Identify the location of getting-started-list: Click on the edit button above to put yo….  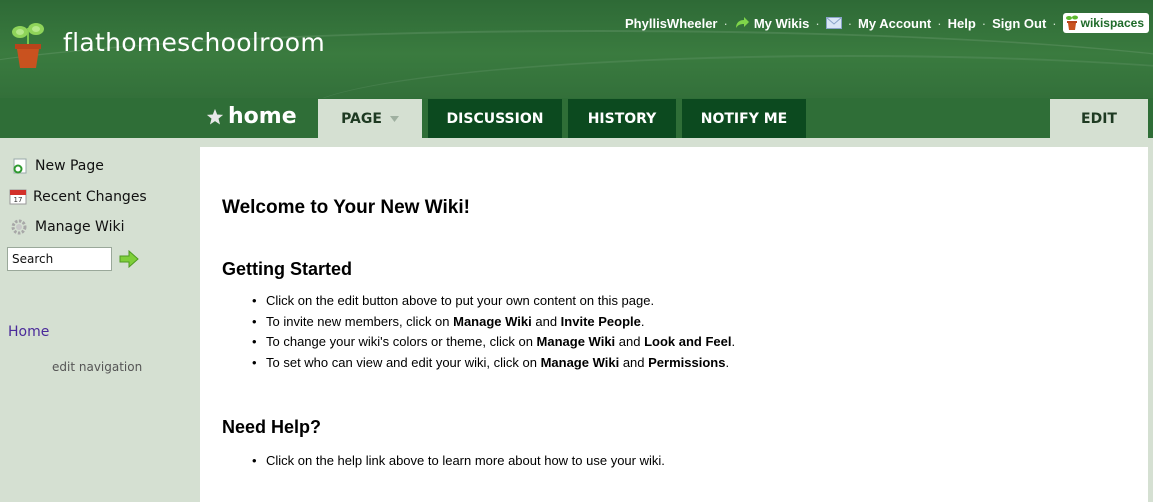
(493, 332).